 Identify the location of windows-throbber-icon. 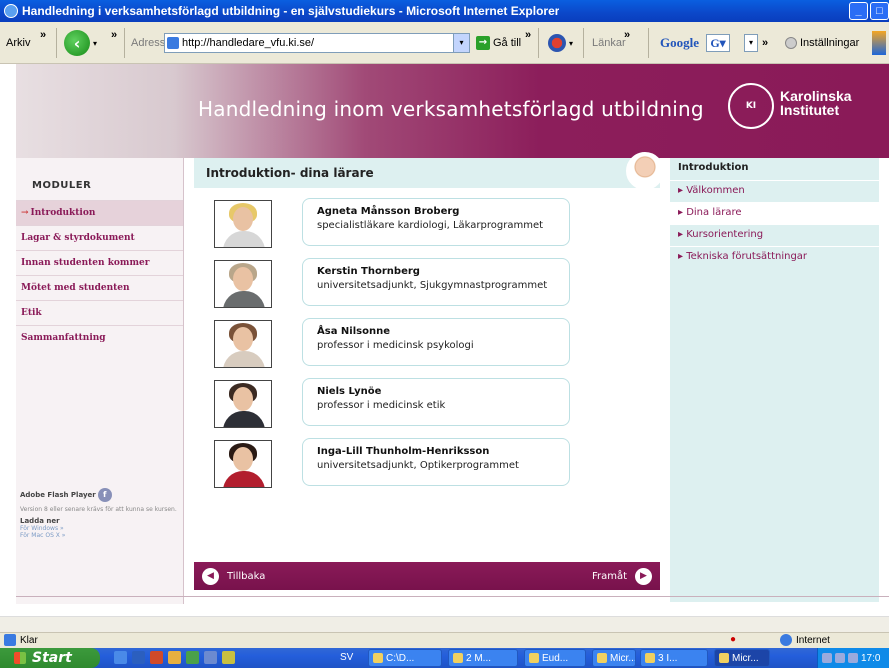
(879, 43).